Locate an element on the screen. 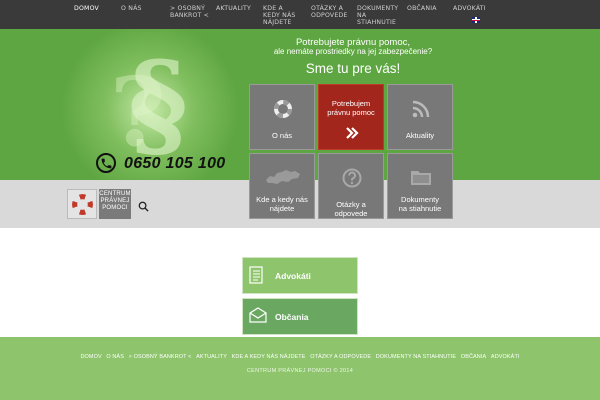 This screenshot has height=400, width=600. footer-link-obcania: OBČANIA is located at coordinates (473, 357).